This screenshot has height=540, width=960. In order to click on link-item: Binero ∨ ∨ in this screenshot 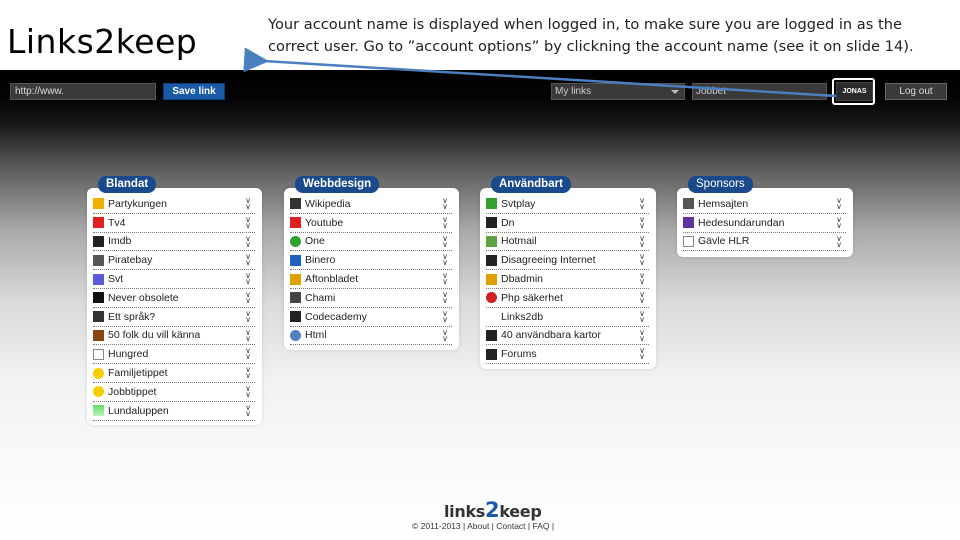, I will do `click(371, 261)`.